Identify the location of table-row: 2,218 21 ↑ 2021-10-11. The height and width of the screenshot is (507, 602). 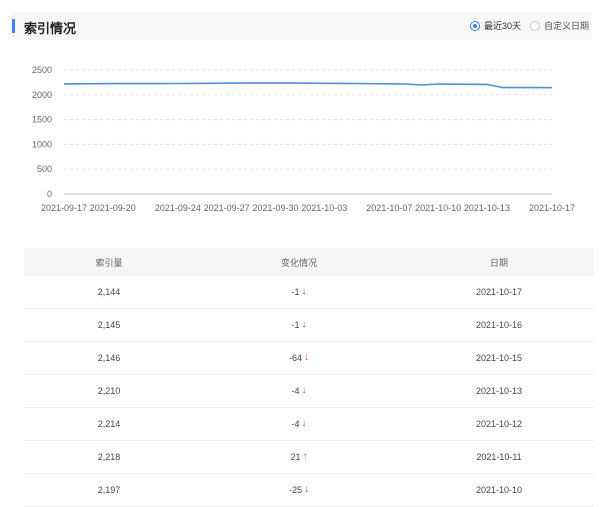
(309, 457).